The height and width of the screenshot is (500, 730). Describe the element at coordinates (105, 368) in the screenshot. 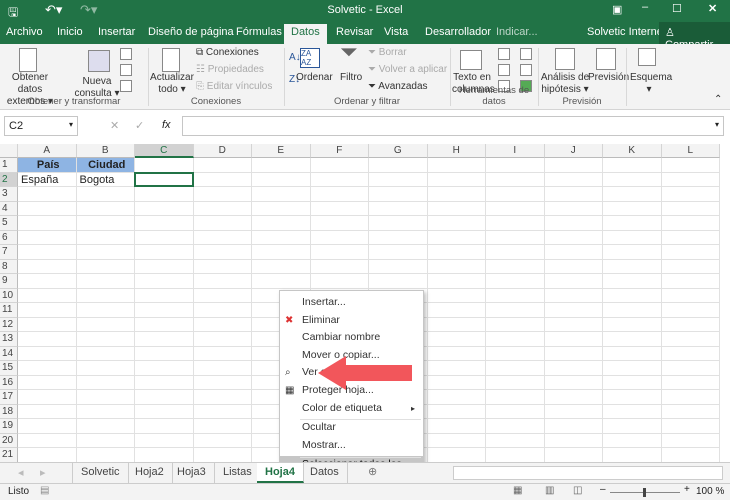

I see `cell-B15` at that location.